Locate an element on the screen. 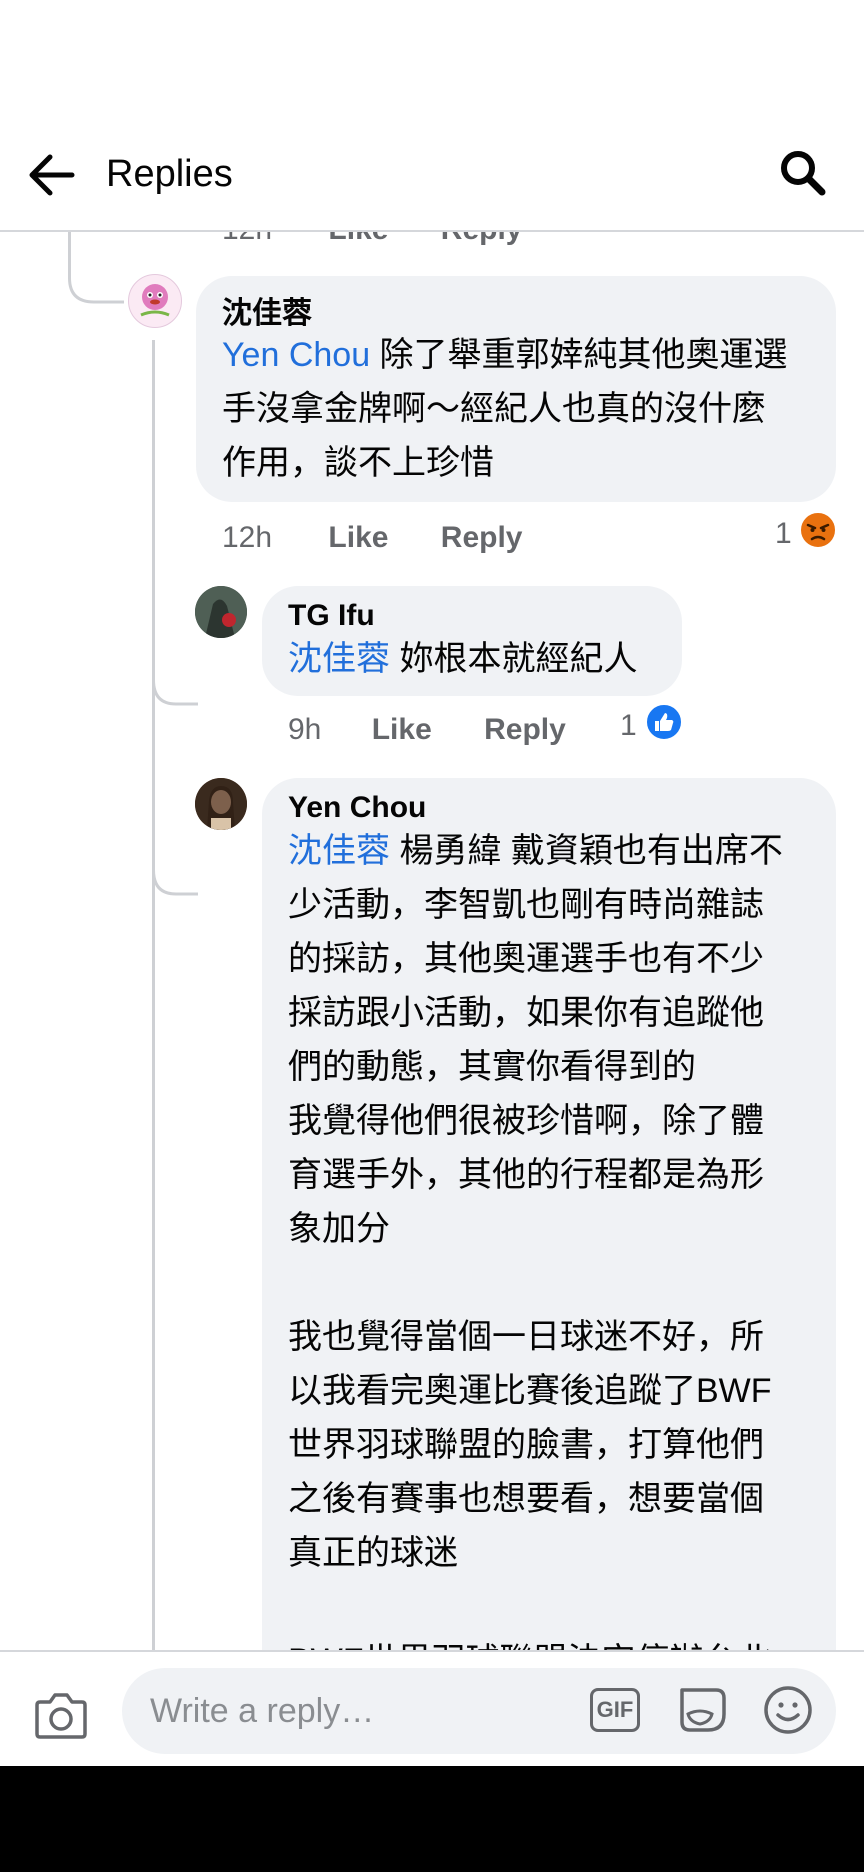  comment-author: Yen Chou is located at coordinates (357, 808).